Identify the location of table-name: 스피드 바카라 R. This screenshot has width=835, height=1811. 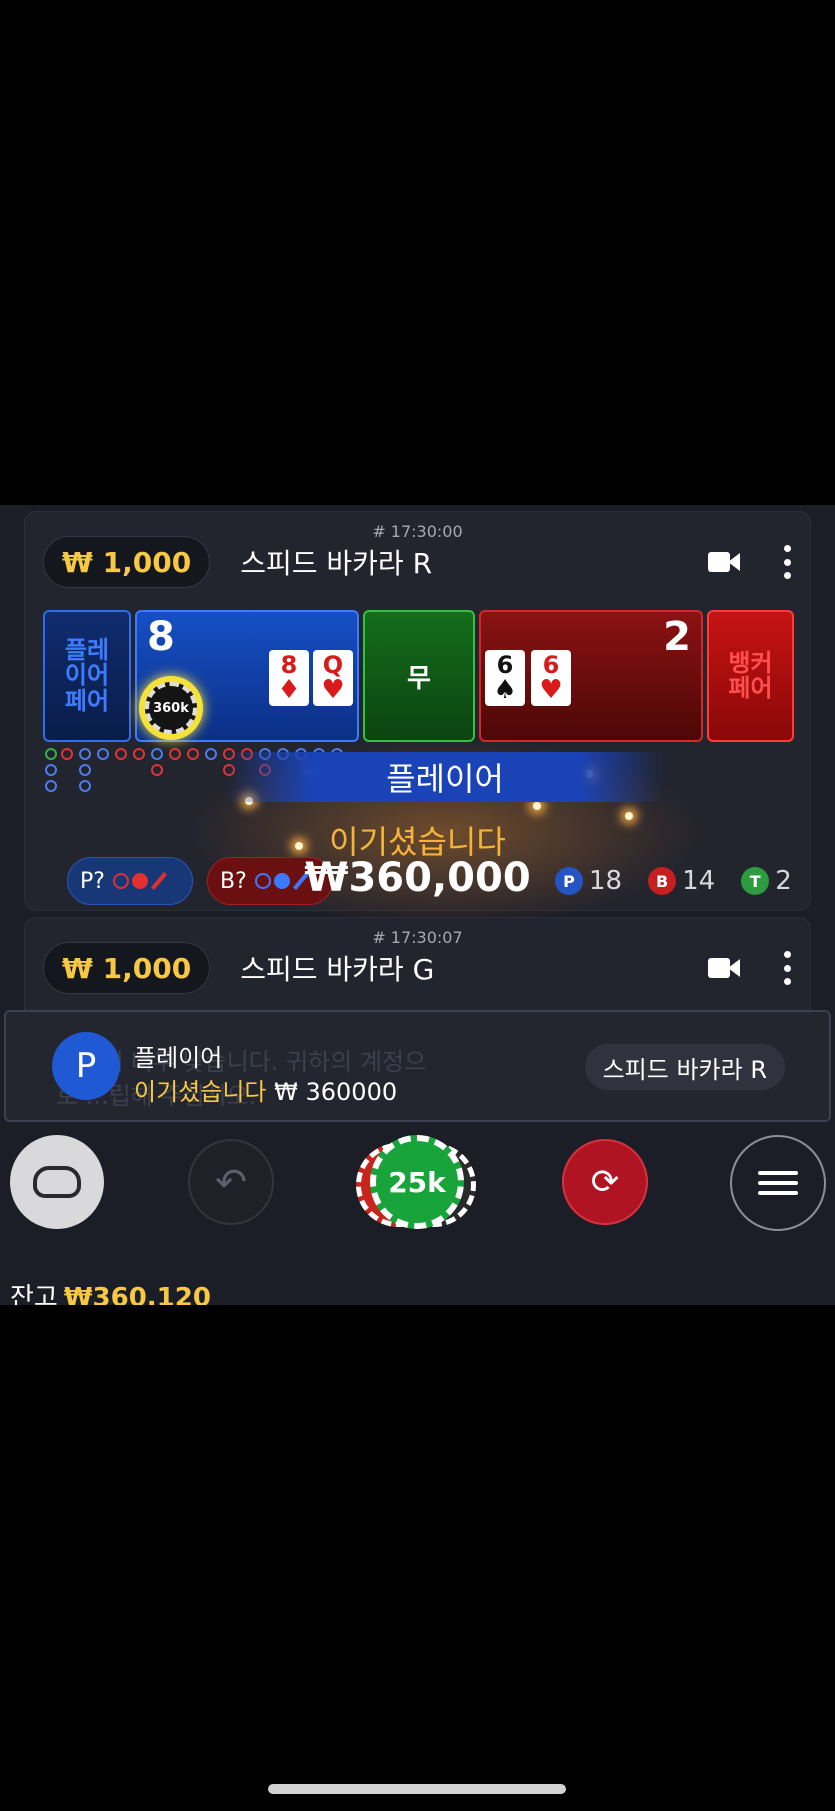
(474, 562).